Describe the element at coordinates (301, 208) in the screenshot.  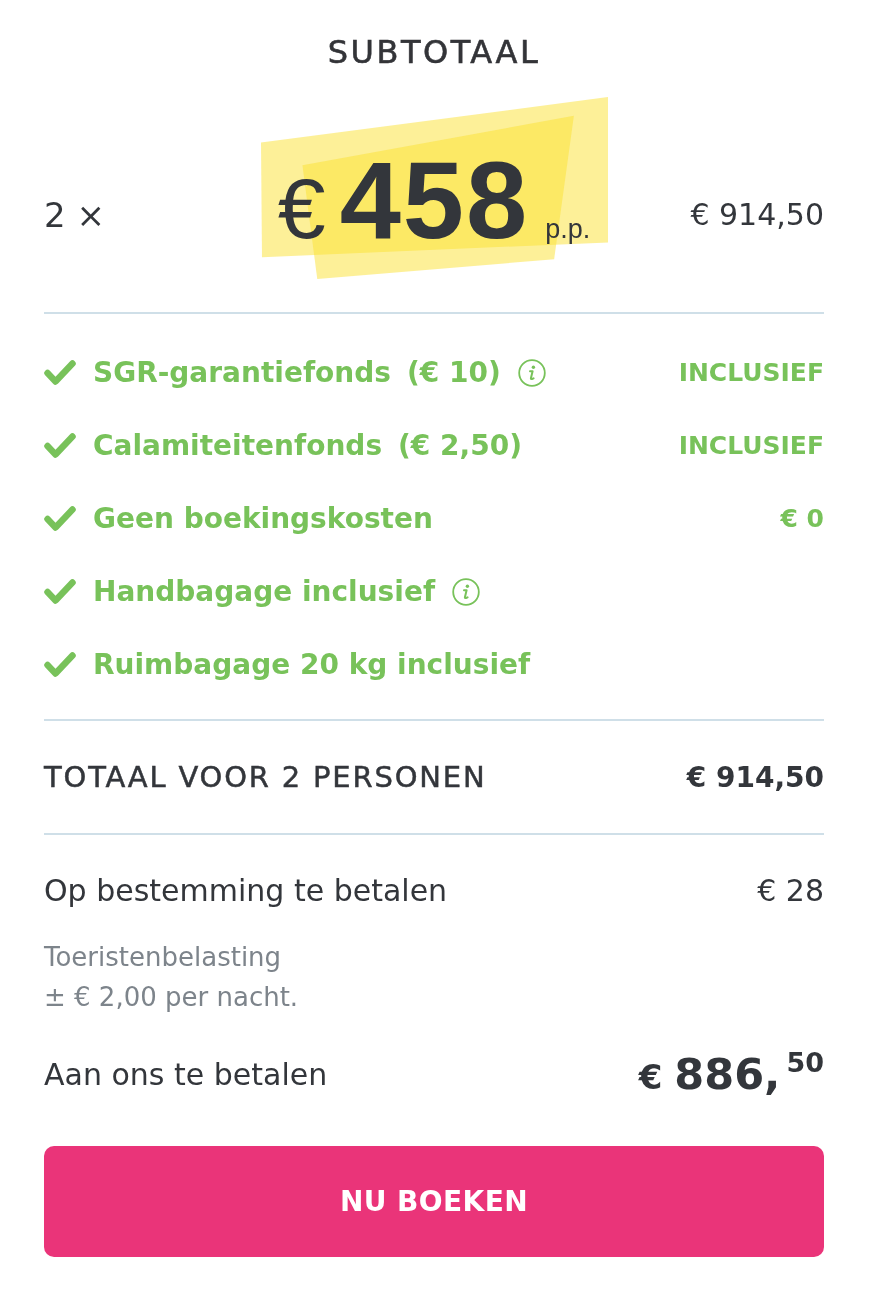
I see `currency-symbol: €` at that location.